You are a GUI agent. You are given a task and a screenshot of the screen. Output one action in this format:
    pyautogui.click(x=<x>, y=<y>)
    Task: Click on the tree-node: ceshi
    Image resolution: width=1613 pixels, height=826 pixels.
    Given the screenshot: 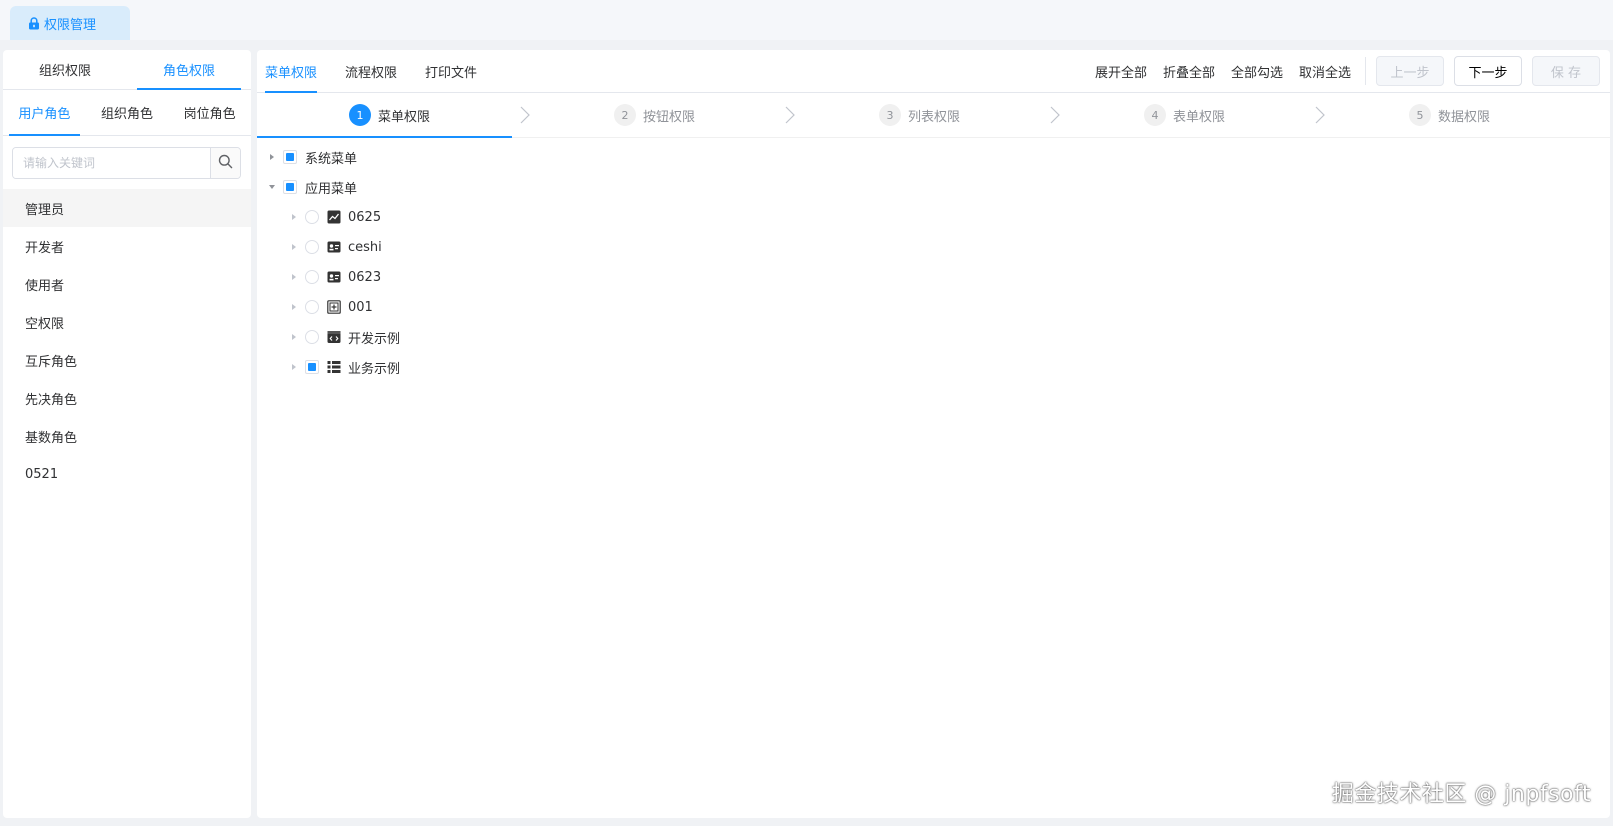 What is the action you would take?
    pyautogui.click(x=933, y=247)
    